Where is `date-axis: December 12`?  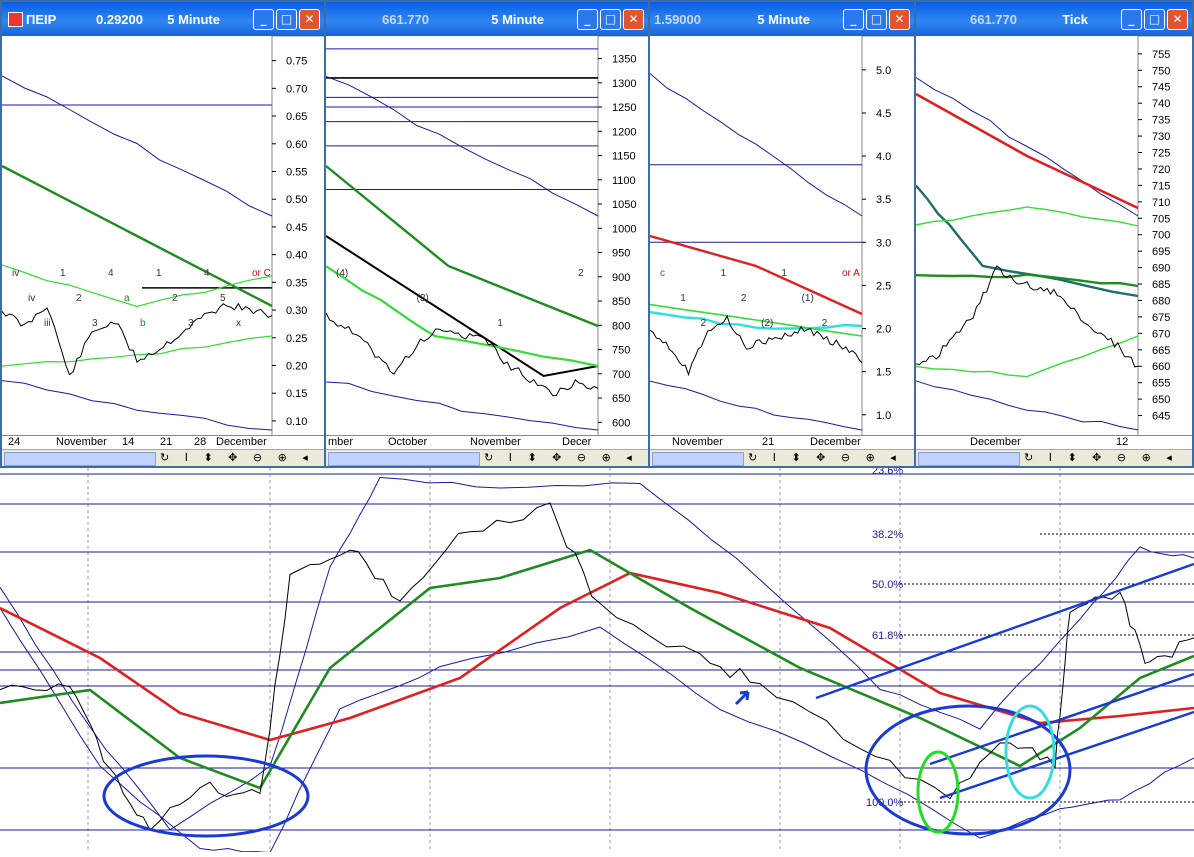
date-axis: December 12 is located at coordinates (1054, 442).